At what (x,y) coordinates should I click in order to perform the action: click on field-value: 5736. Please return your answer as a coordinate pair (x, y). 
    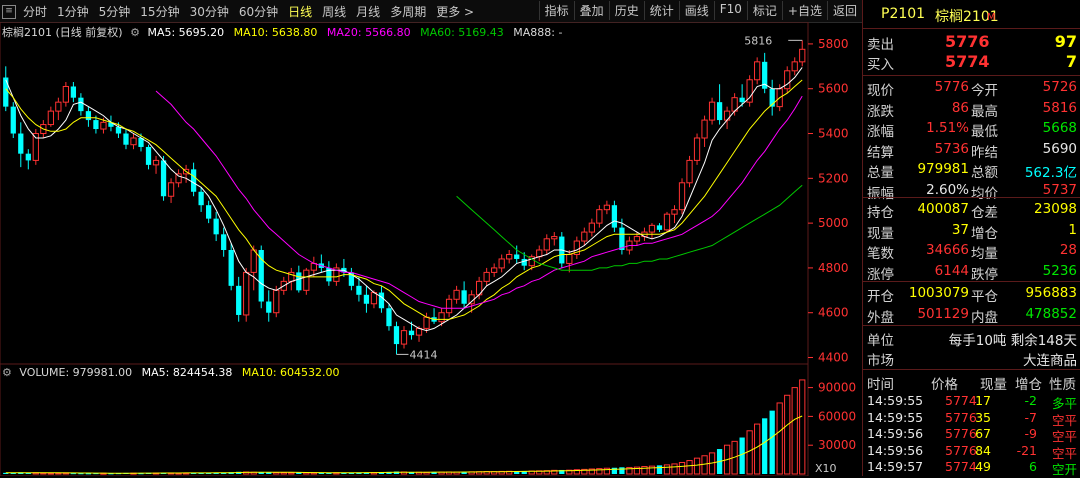
    Looking at the image, I should click on (951, 148).